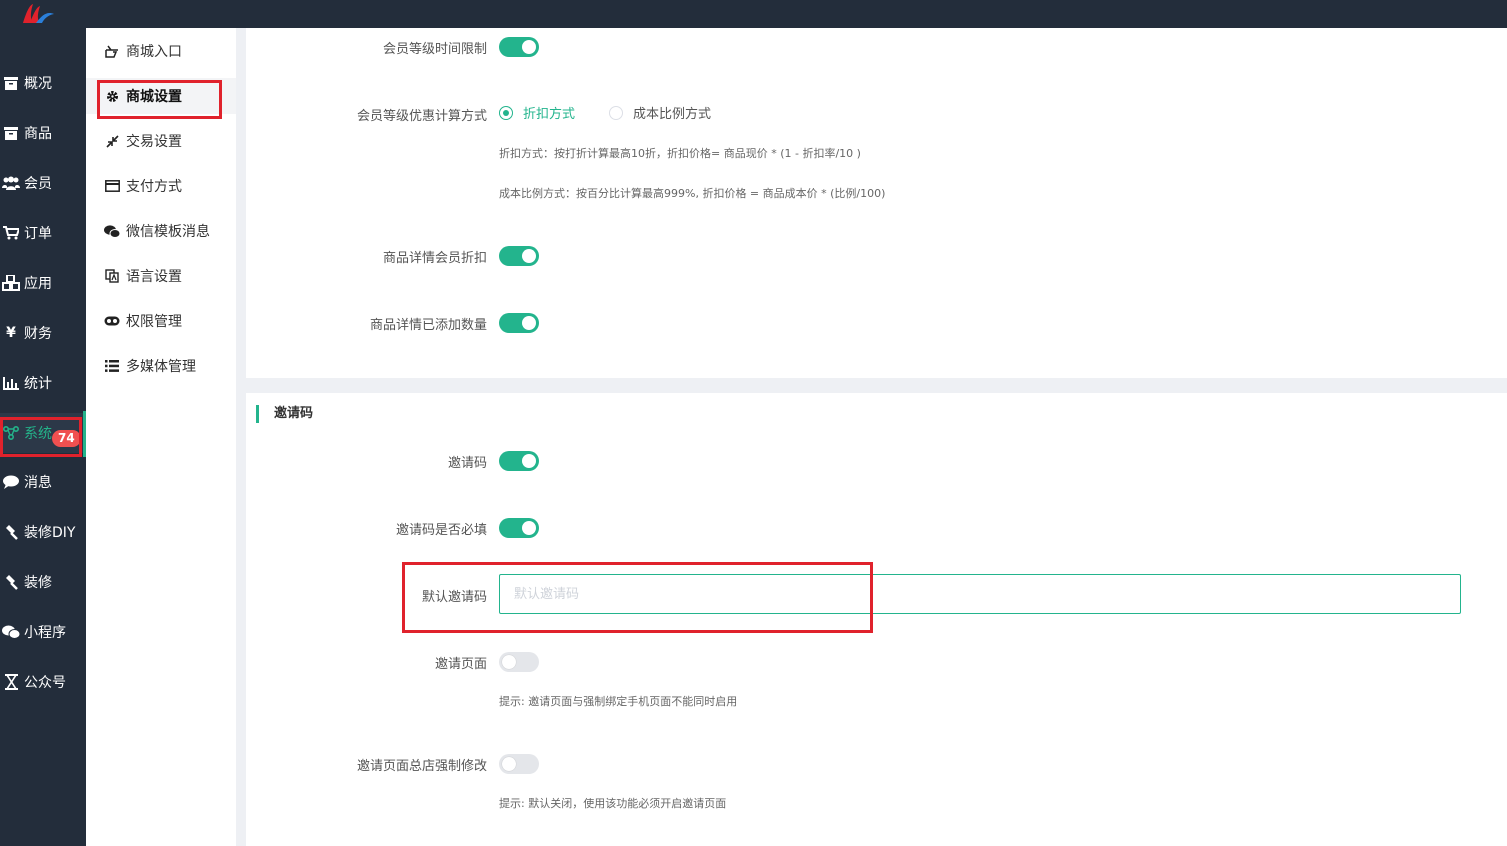 This screenshot has width=1507, height=846. What do you see at coordinates (154, 97) in the screenshot?
I see `subnav-item-label: 商城设置` at bounding box center [154, 97].